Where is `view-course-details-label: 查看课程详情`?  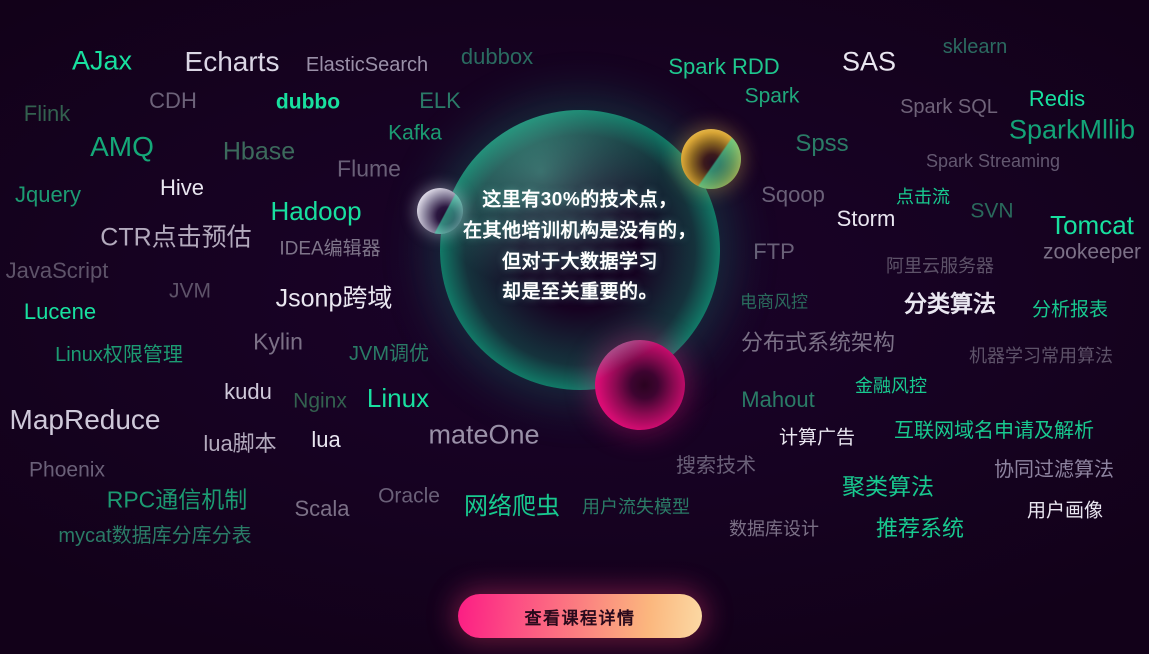 view-course-details-label: 查看课程详情 is located at coordinates (580, 618).